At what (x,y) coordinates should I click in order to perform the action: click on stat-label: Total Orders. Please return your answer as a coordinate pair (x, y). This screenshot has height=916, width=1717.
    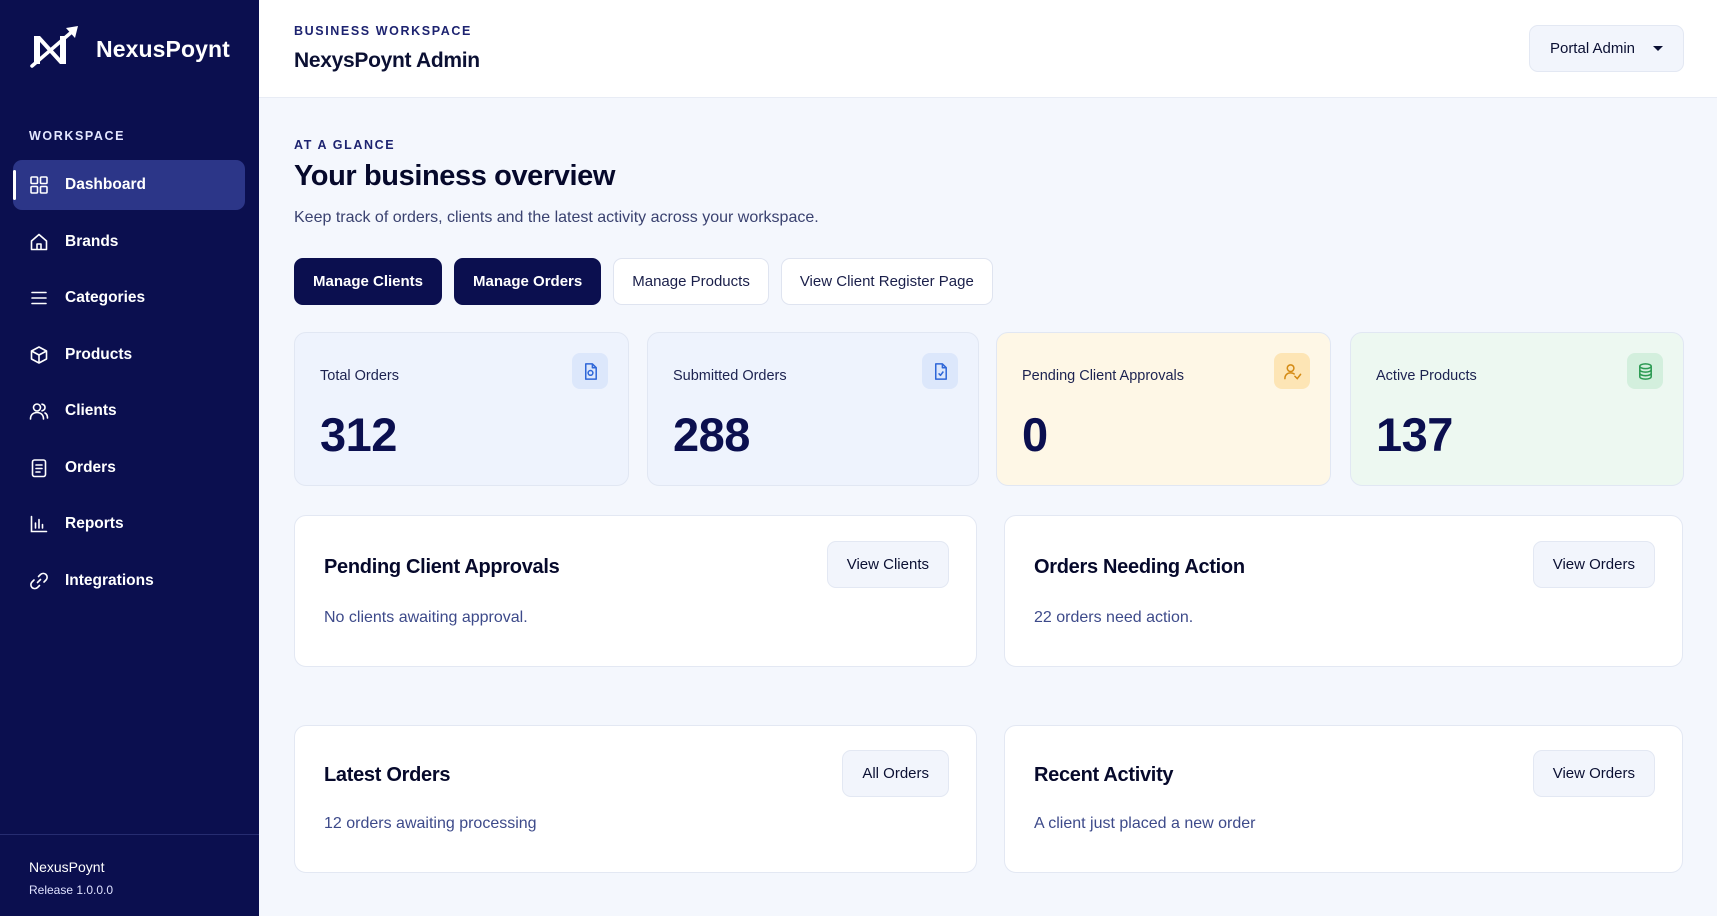
    Looking at the image, I should click on (359, 376).